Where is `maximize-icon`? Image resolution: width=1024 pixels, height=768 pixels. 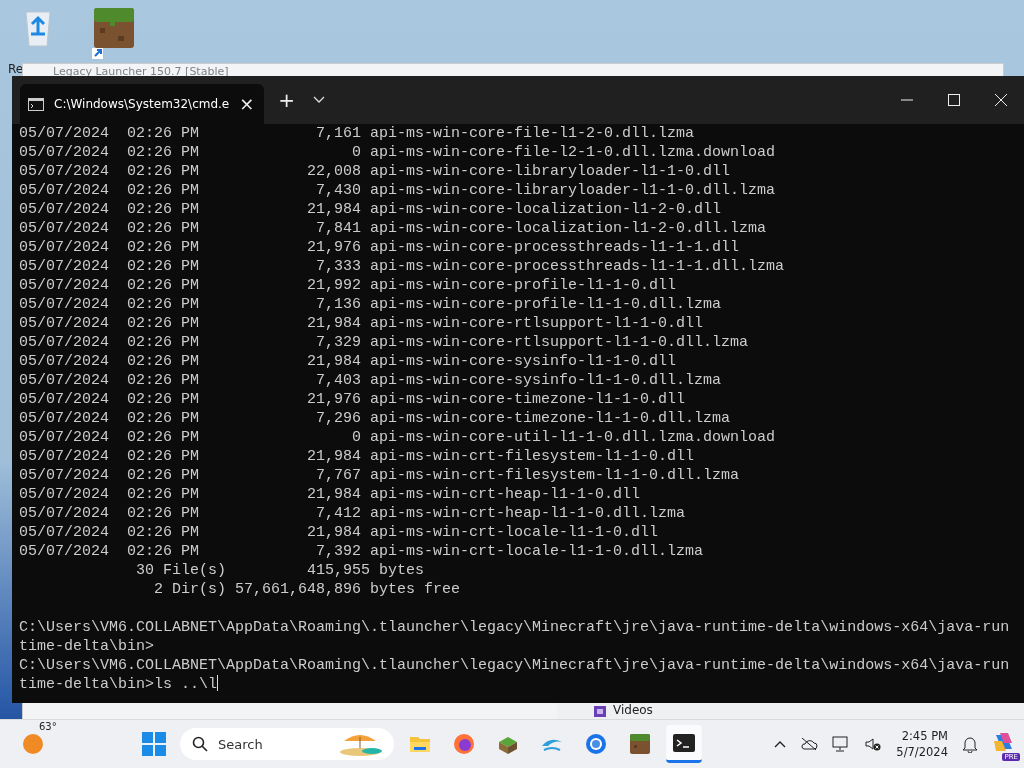
maximize-icon is located at coordinates (954, 100).